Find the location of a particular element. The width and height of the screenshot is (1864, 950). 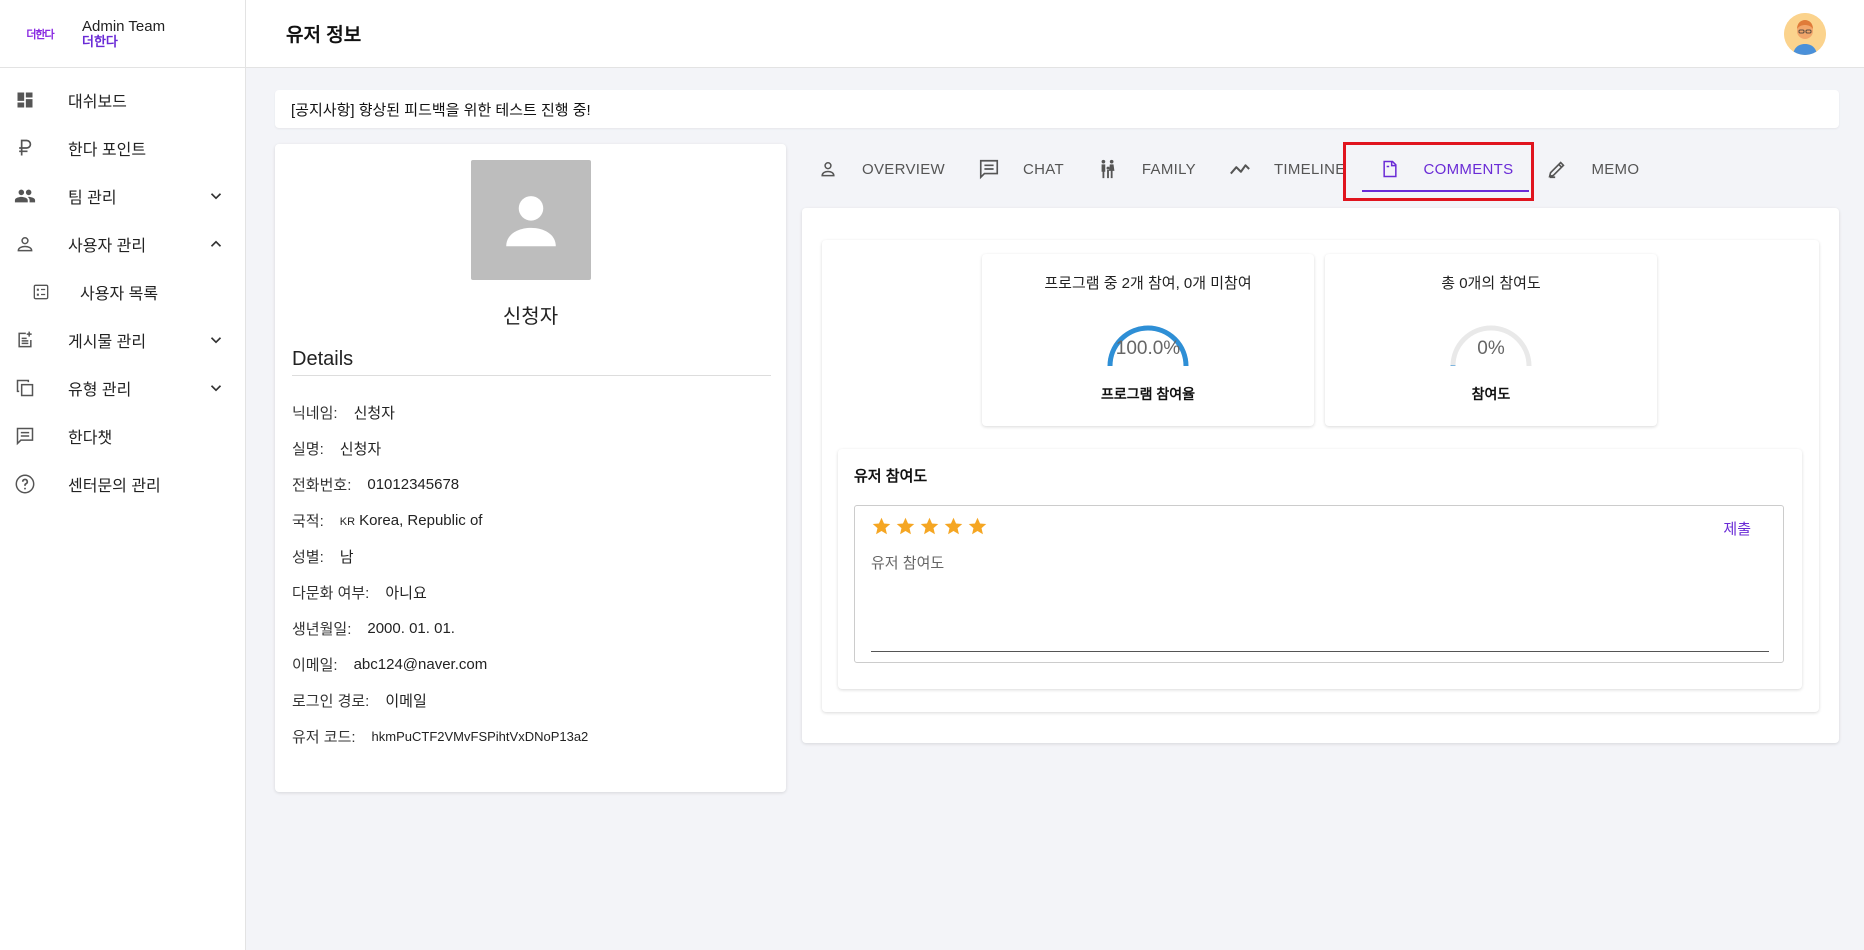

country-name: Korea, Republic of is located at coordinates (421, 520).